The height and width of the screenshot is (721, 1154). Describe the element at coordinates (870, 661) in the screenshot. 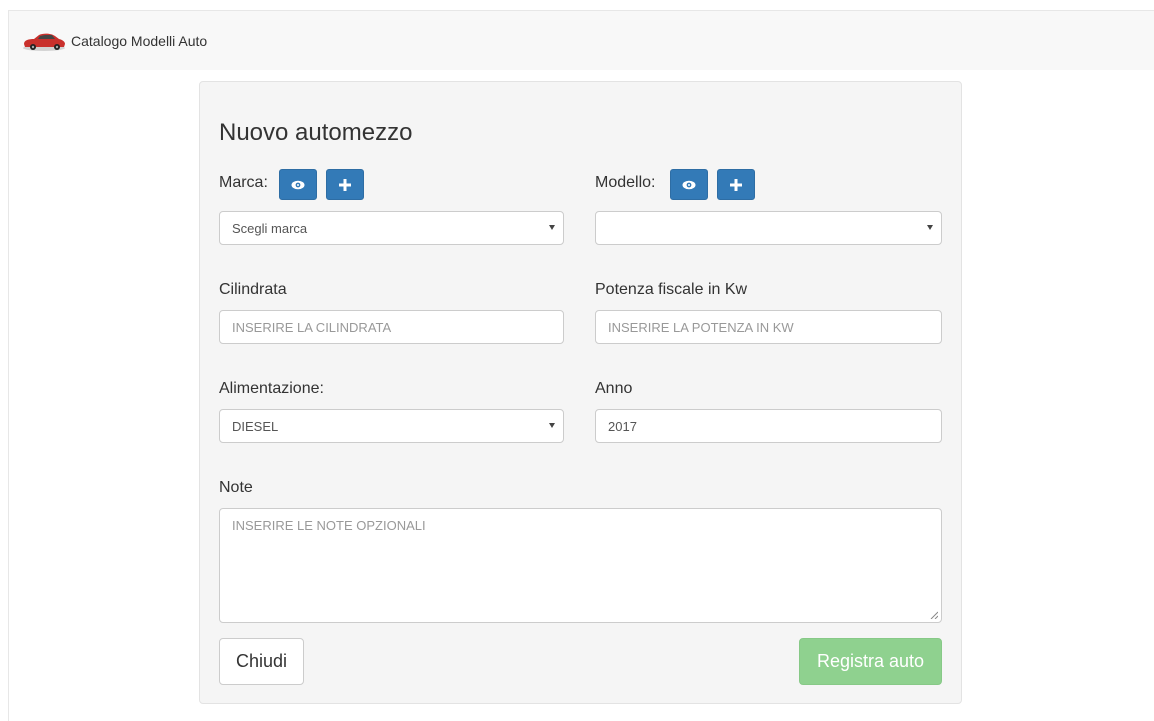

I see `register-car-button: Registra auto` at that location.